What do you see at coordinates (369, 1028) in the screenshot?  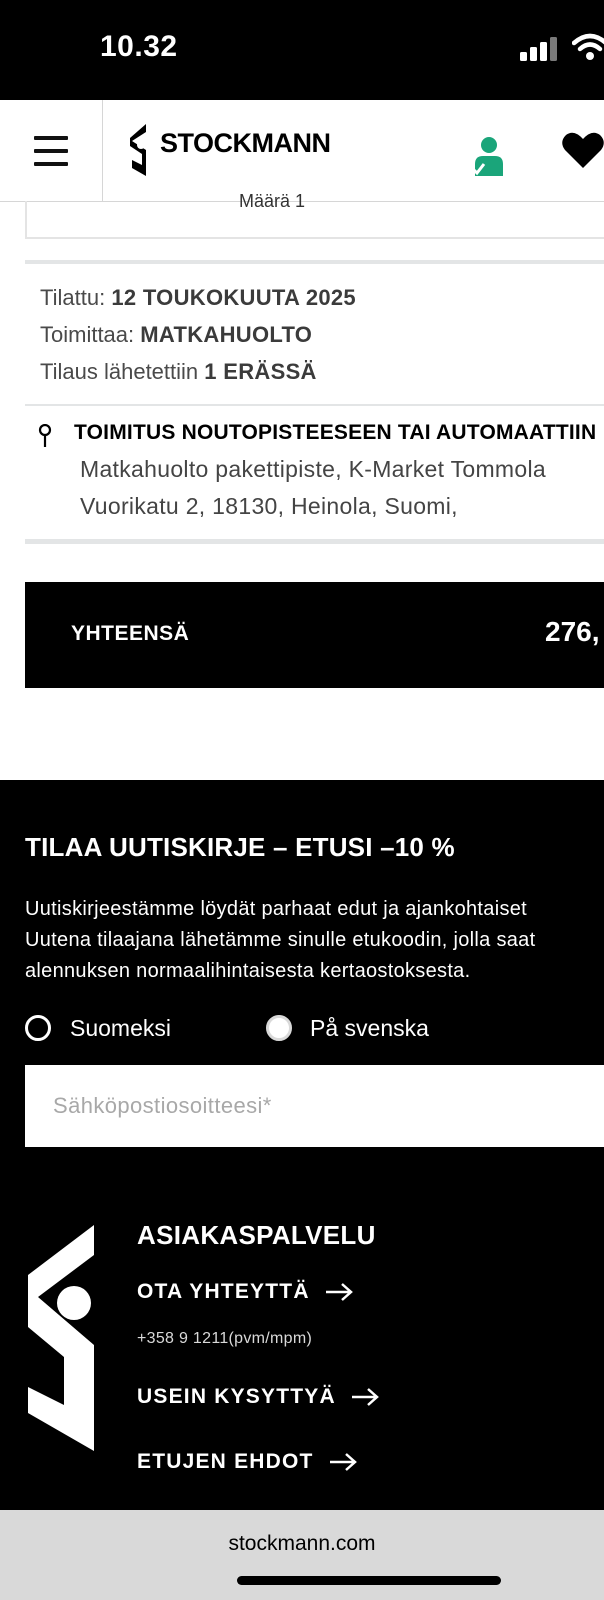 I see `language-label-swedish: På svenska` at bounding box center [369, 1028].